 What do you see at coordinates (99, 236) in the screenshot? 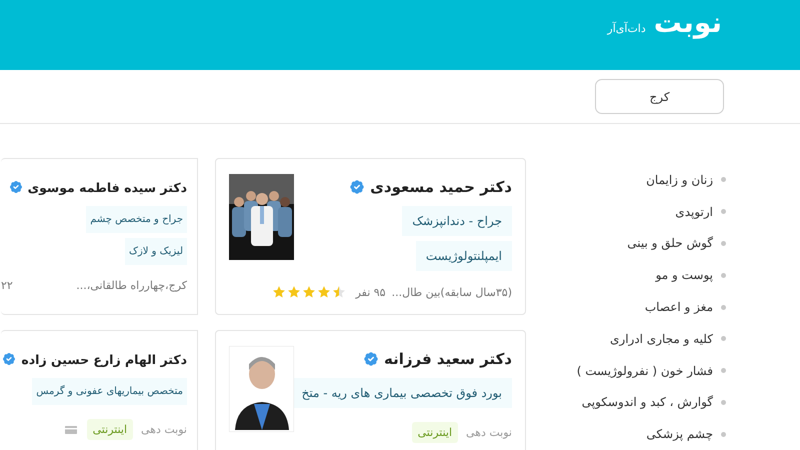
I see `doctor-card: دکتر سیده فاطمه موسوی جراح و متخصص چشم لیزیک و لازک کرج،چهارراه طالقانی،... ۲۲` at bounding box center [99, 236].